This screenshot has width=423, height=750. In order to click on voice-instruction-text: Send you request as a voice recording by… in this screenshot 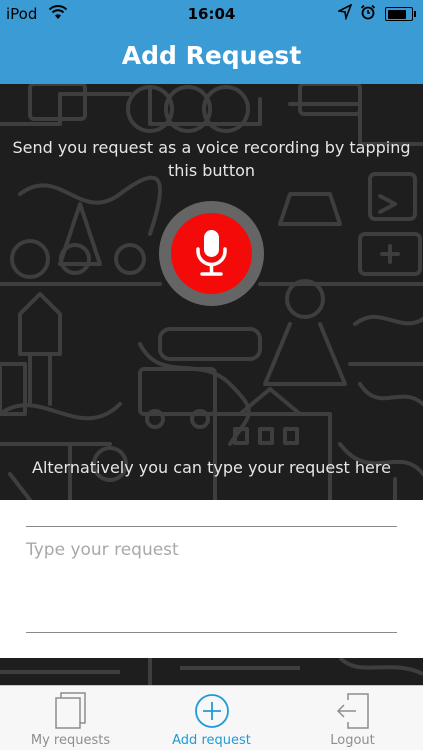, I will do `click(211, 159)`.